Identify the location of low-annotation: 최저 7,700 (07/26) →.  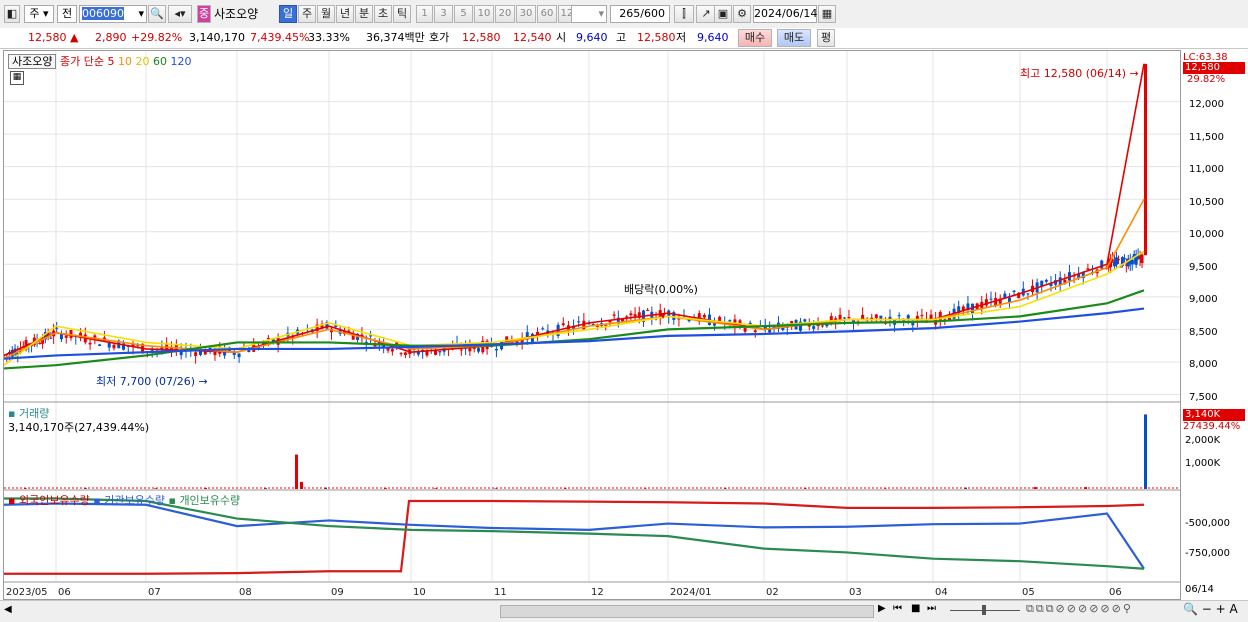
(152, 381).